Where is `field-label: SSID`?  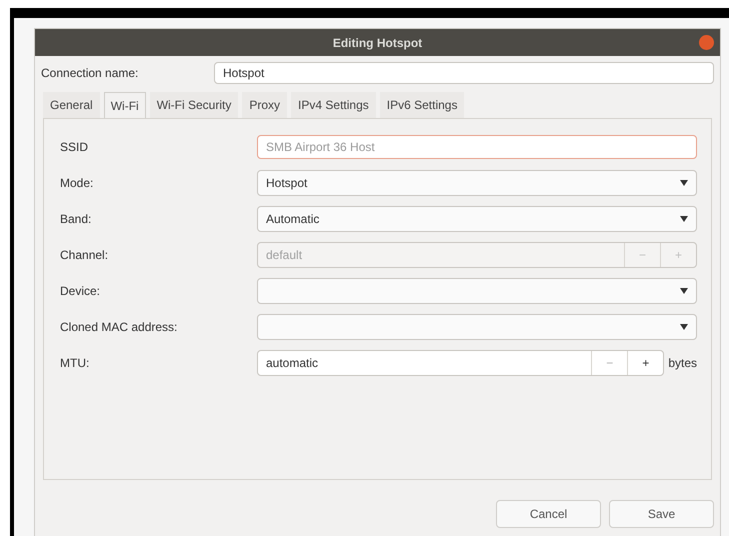 field-label: SSID is located at coordinates (75, 147).